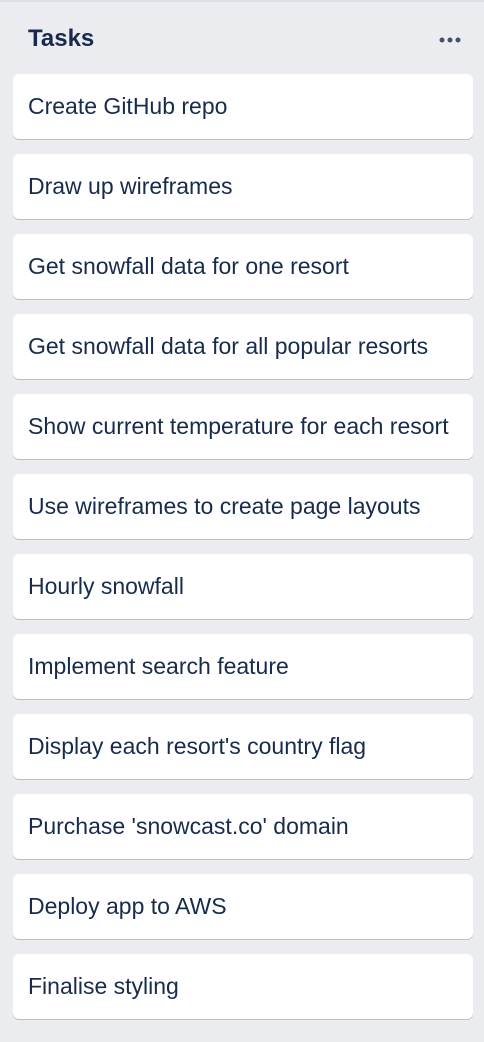 The width and height of the screenshot is (484, 1042). Describe the element at coordinates (238, 426) in the screenshot. I see `card-title: Show current temperature for each resort` at that location.